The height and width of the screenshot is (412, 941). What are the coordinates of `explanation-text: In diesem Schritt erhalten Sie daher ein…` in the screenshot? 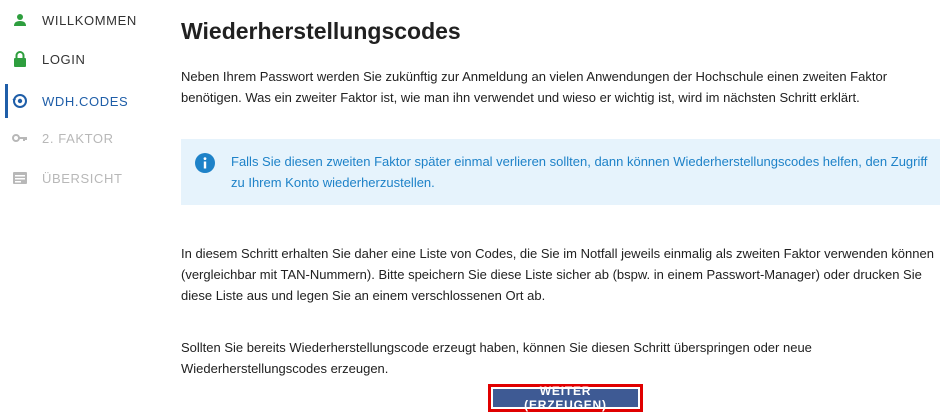 It's located at (557, 274).